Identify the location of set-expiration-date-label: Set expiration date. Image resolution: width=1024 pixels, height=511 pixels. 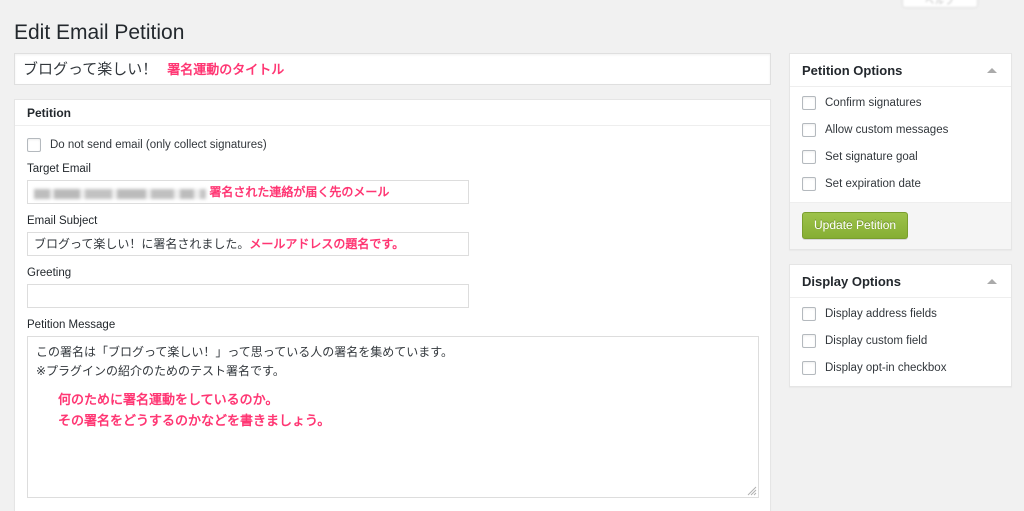
(873, 184).